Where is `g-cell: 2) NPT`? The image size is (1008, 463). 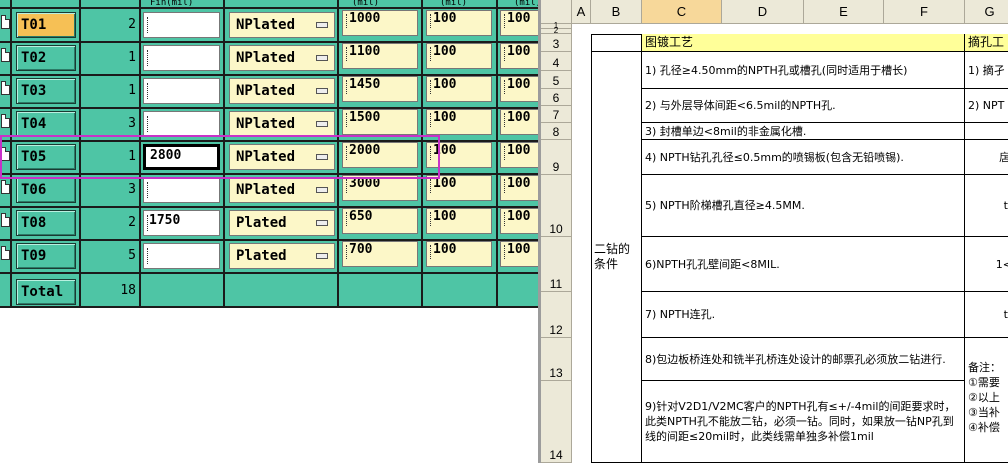 g-cell: 2) NPT is located at coordinates (986, 106).